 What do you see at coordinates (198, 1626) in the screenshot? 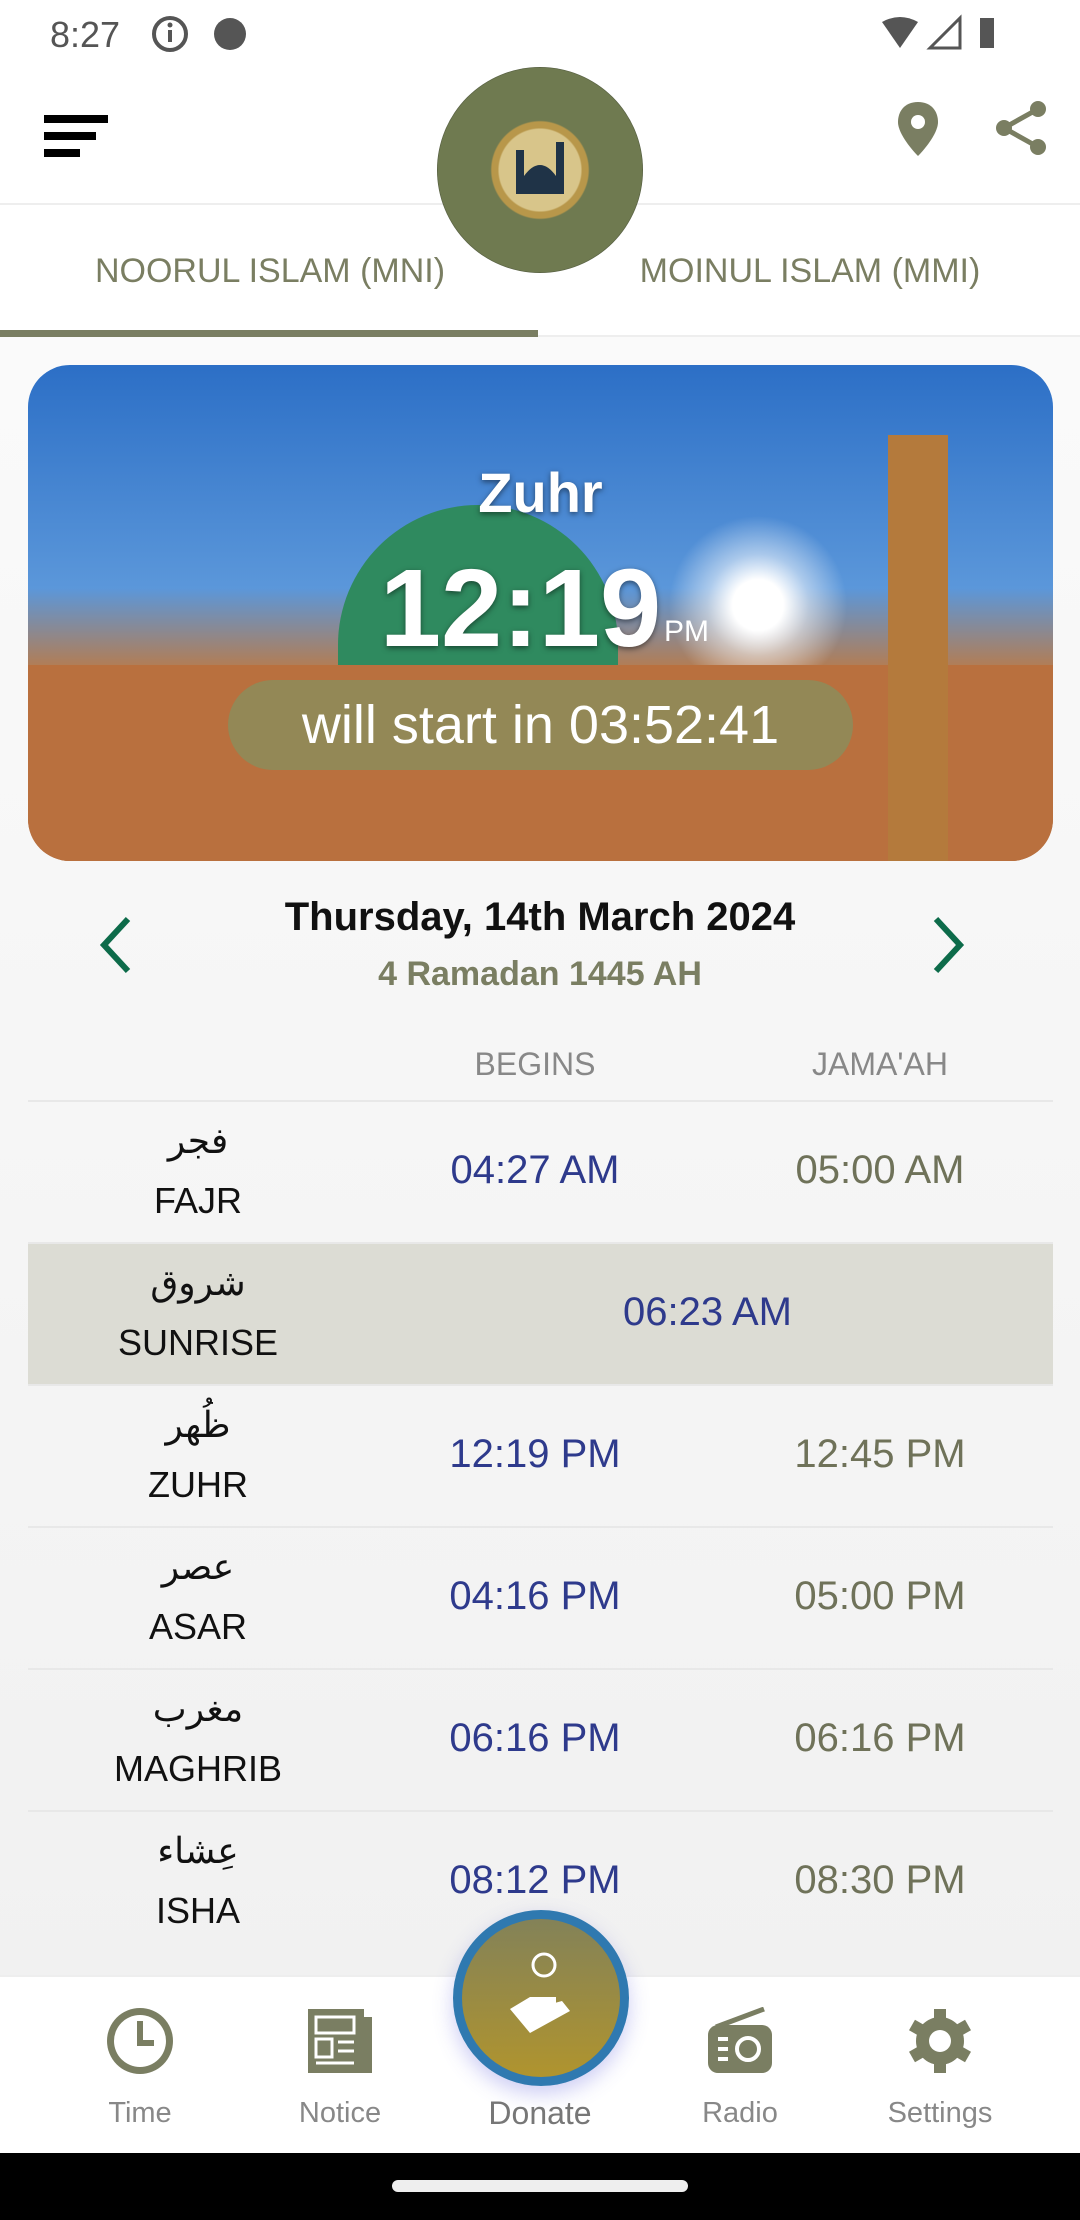
I see `prayer-name: ASAR` at bounding box center [198, 1626].